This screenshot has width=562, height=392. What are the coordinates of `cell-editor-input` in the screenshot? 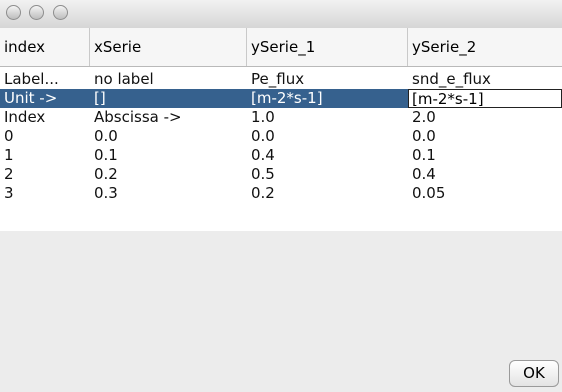 It's located at (485, 98).